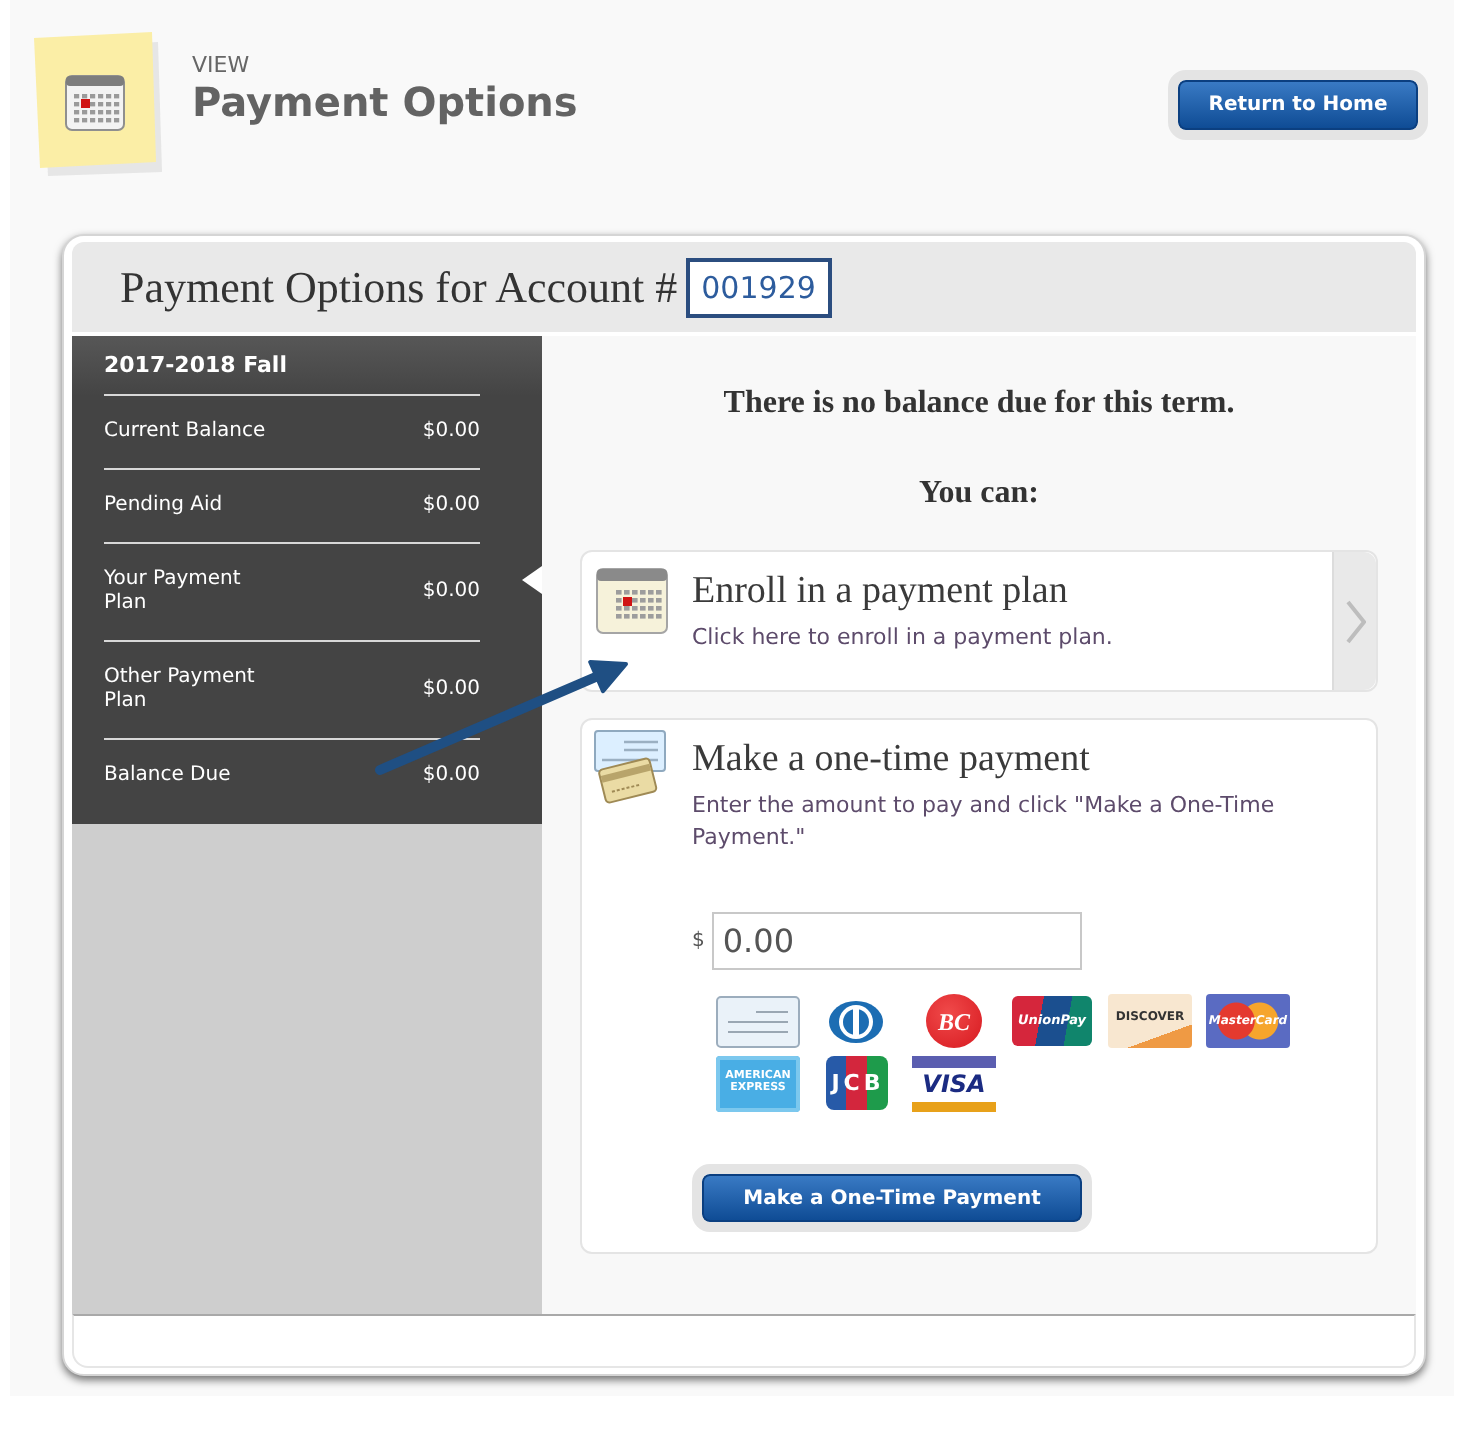 The image size is (1464, 1438). I want to click on cheque-and-card-icon, so click(630, 767).